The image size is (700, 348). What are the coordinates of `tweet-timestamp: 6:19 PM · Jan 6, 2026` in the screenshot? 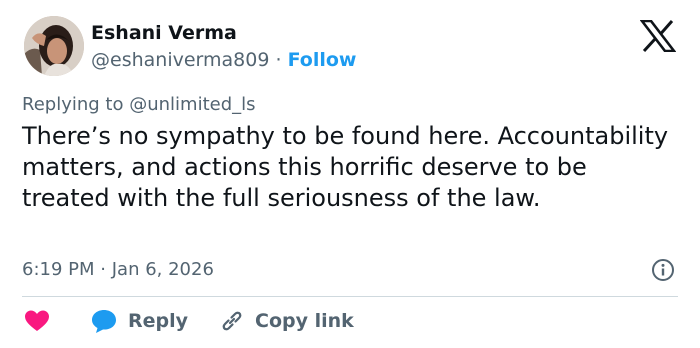 It's located at (118, 270).